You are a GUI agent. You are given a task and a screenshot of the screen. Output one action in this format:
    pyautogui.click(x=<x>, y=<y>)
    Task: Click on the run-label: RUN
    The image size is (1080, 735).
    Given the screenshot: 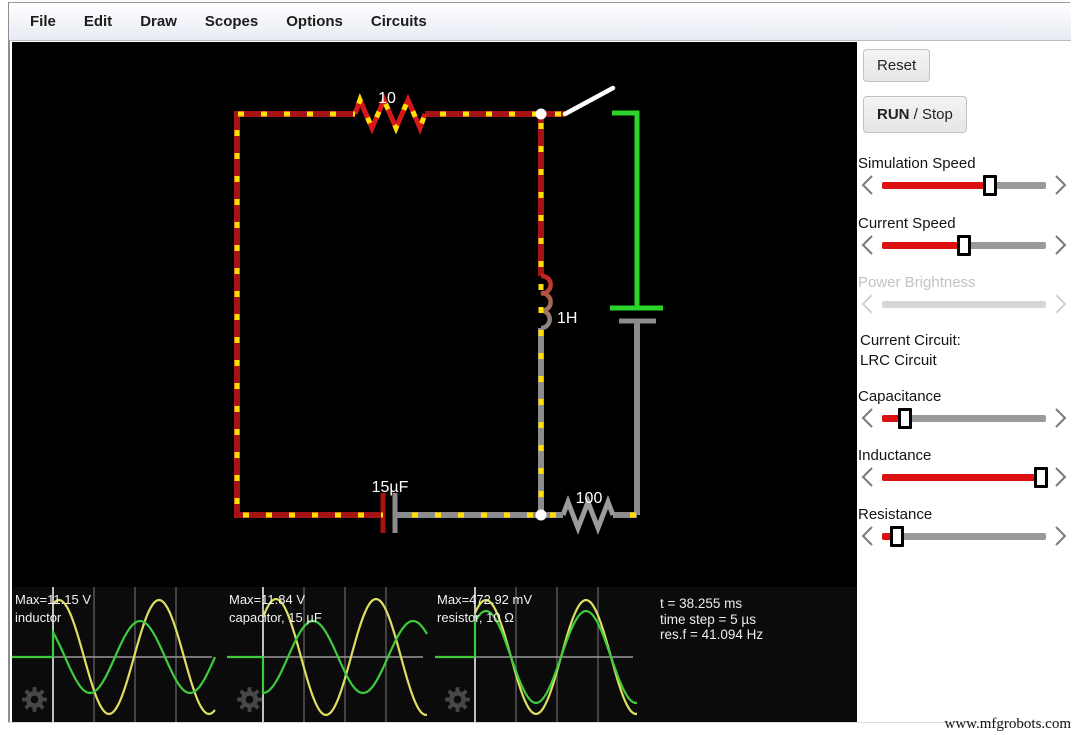 What is the action you would take?
    pyautogui.click(x=893, y=114)
    